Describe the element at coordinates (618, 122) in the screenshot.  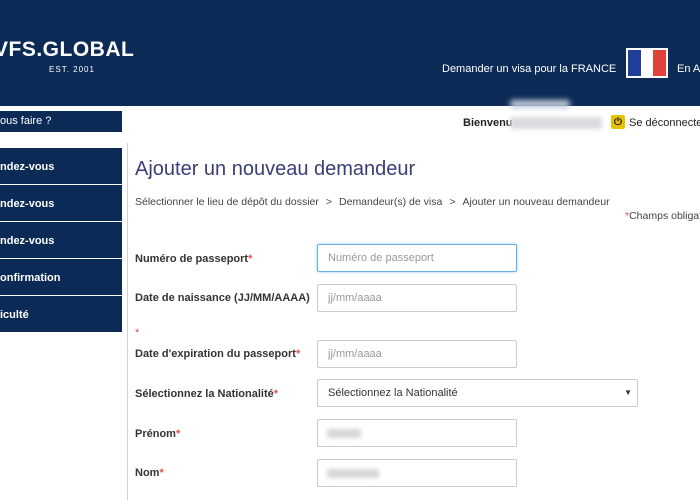
I see `power-icon: ⏻` at that location.